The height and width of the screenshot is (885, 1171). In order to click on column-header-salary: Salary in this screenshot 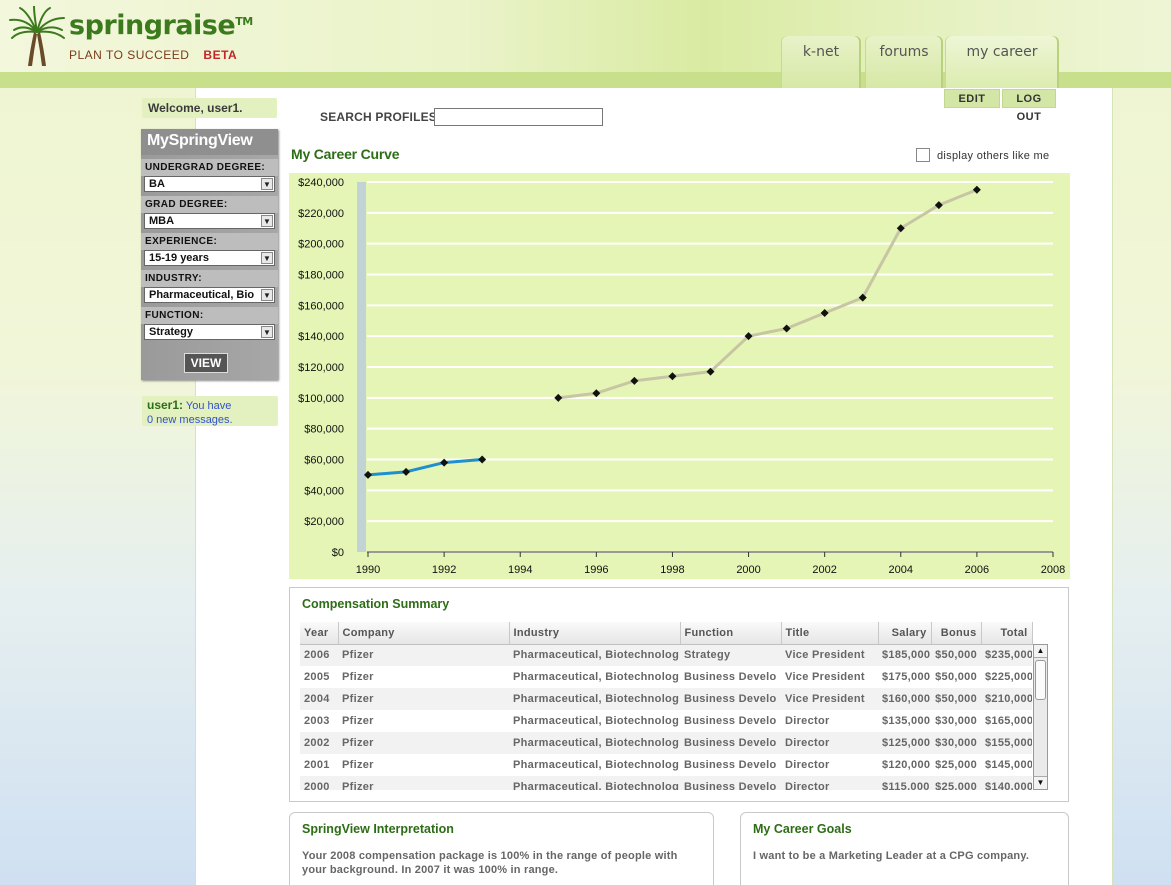, I will do `click(905, 633)`.